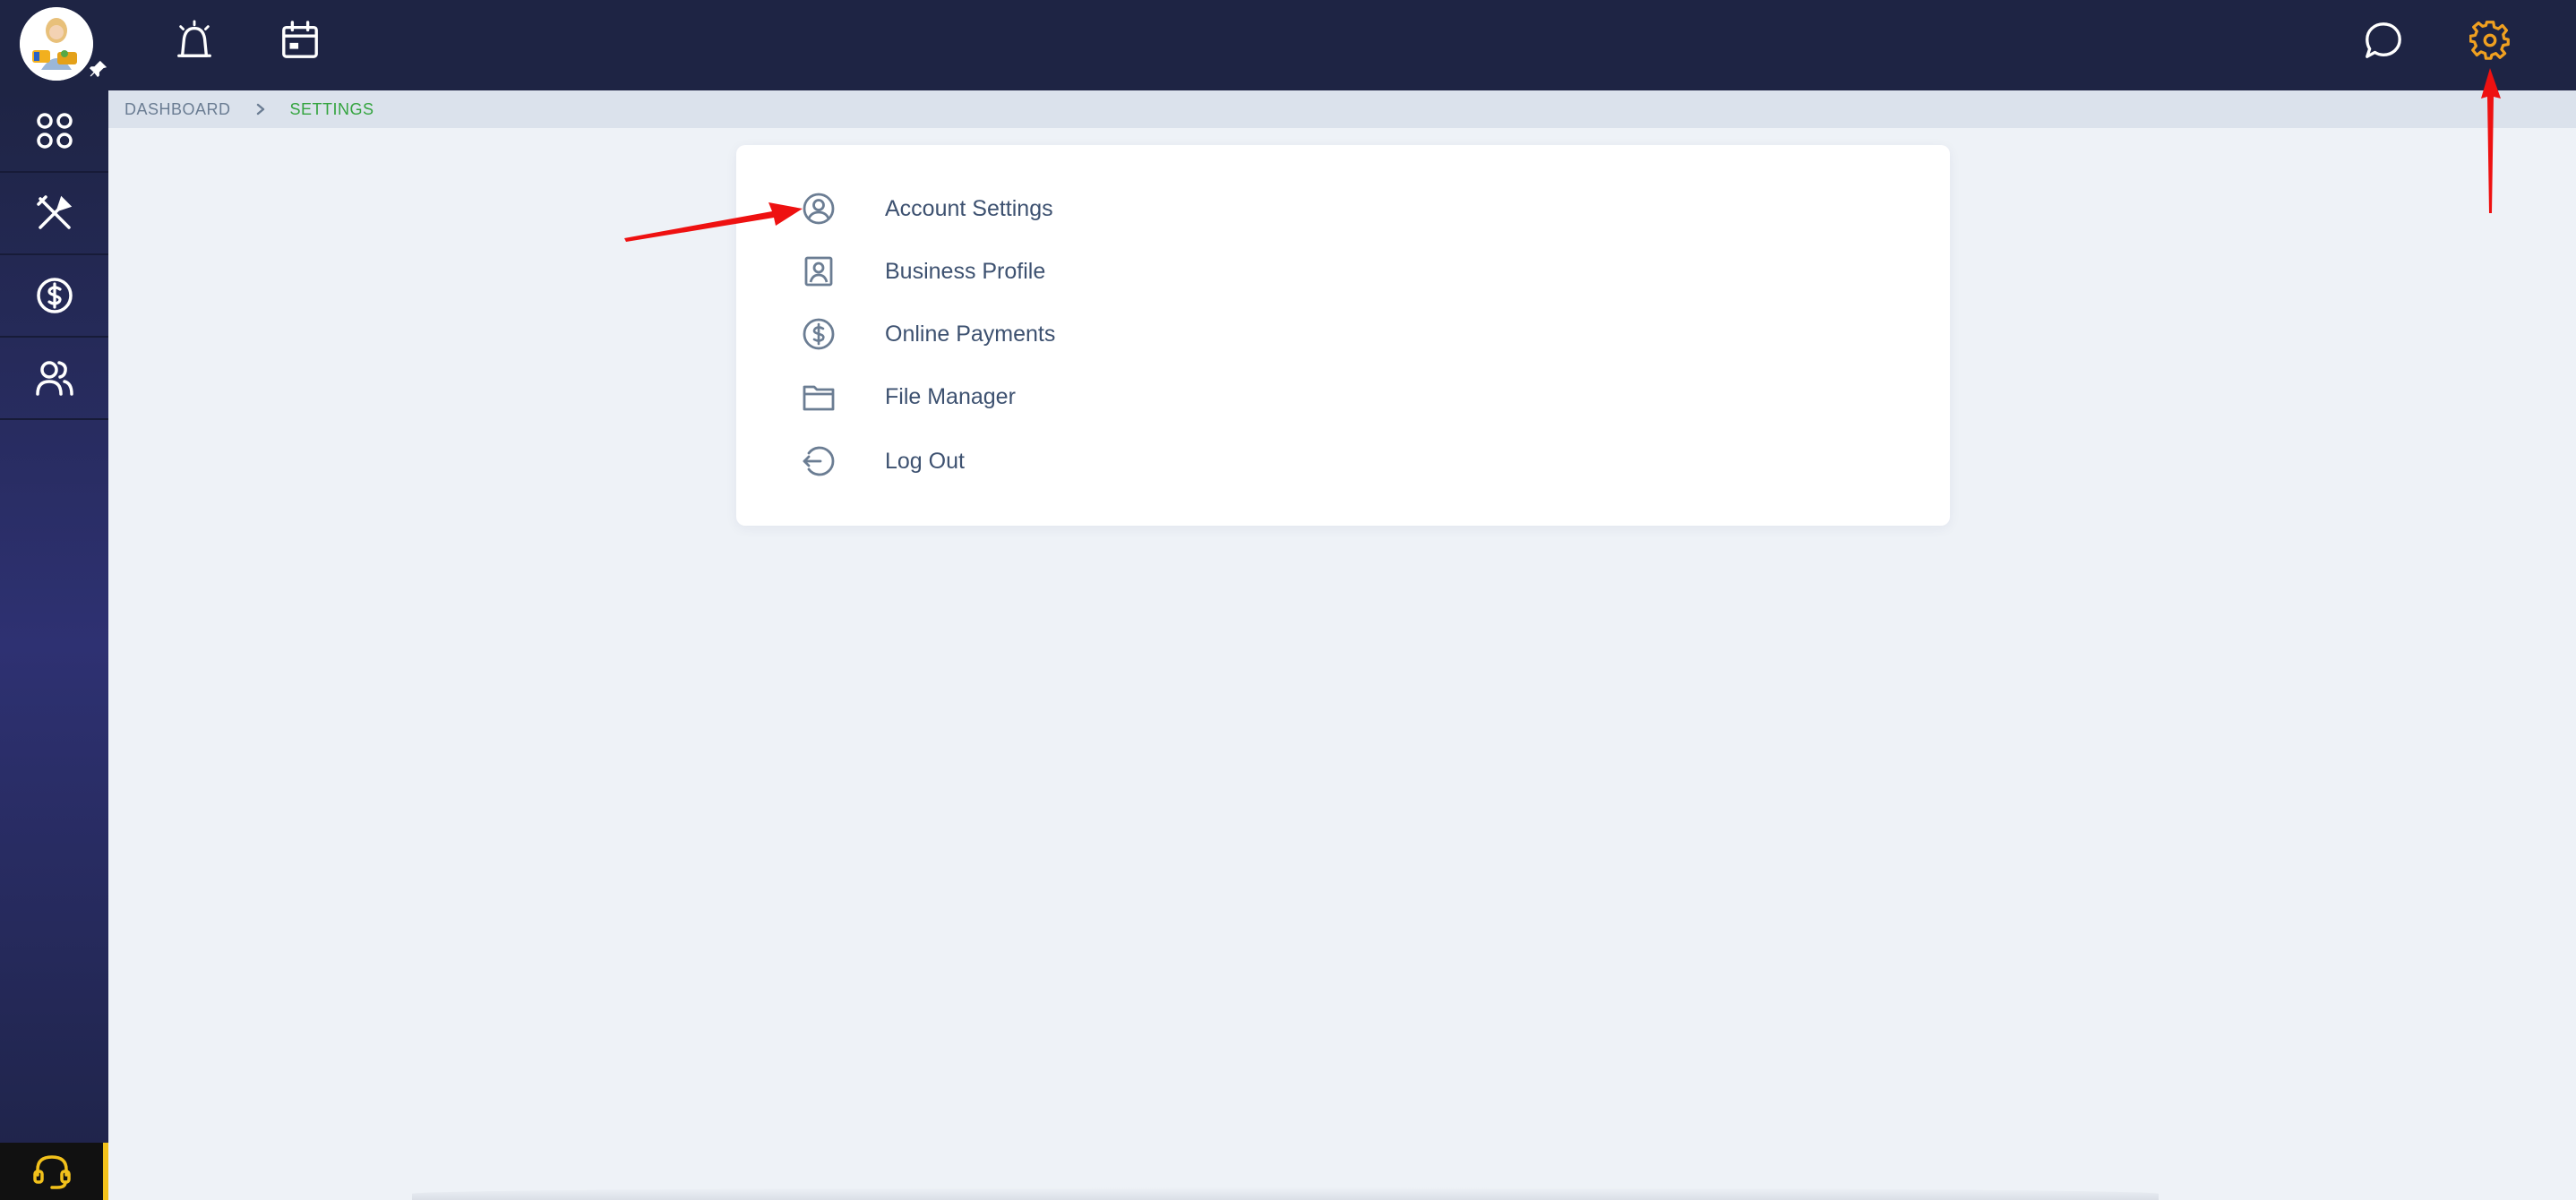 This screenshot has width=2576, height=1200. I want to click on avatar, so click(56, 44).